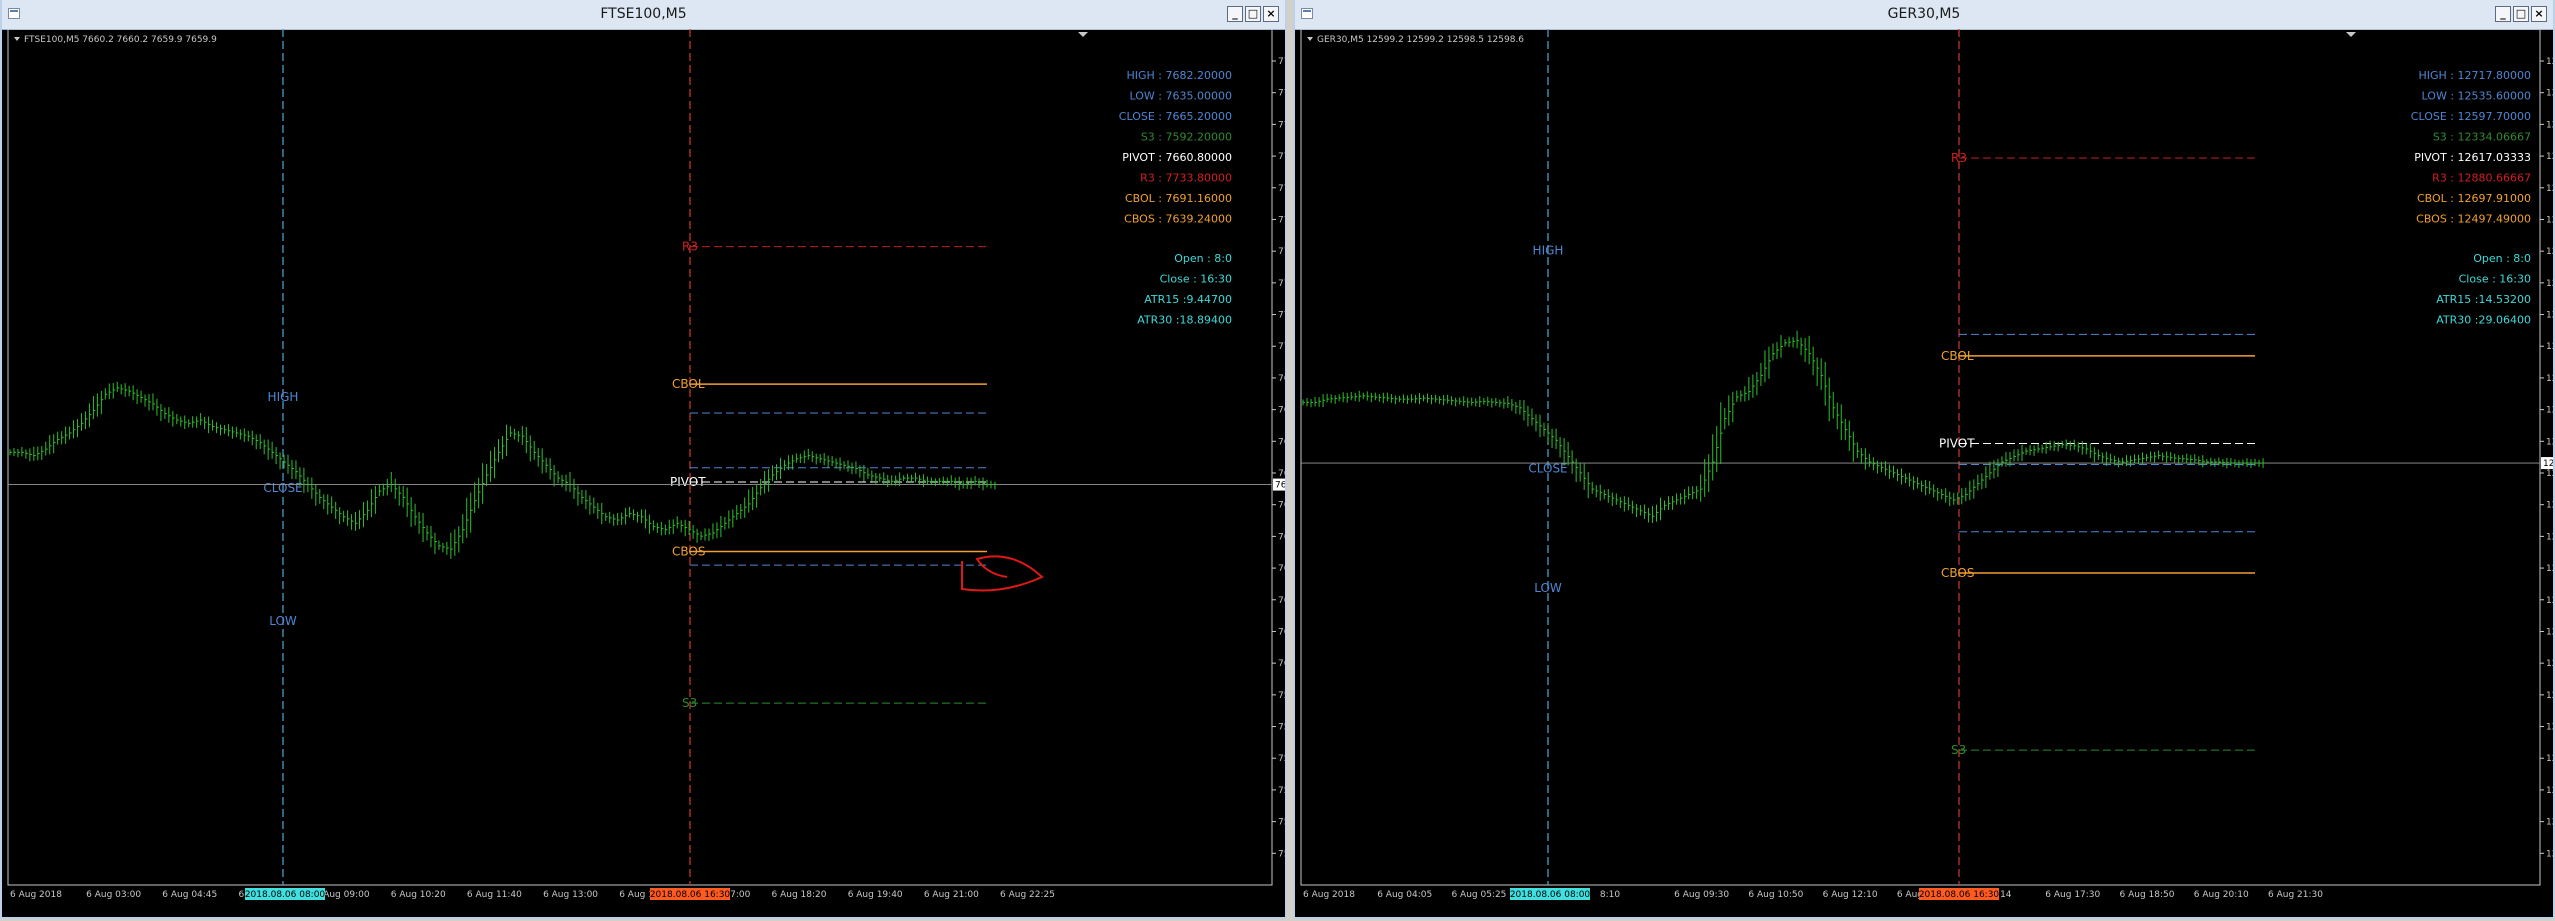 This screenshot has width=2555, height=921. I want to click on window-title: GER30,M5, so click(1924, 14).